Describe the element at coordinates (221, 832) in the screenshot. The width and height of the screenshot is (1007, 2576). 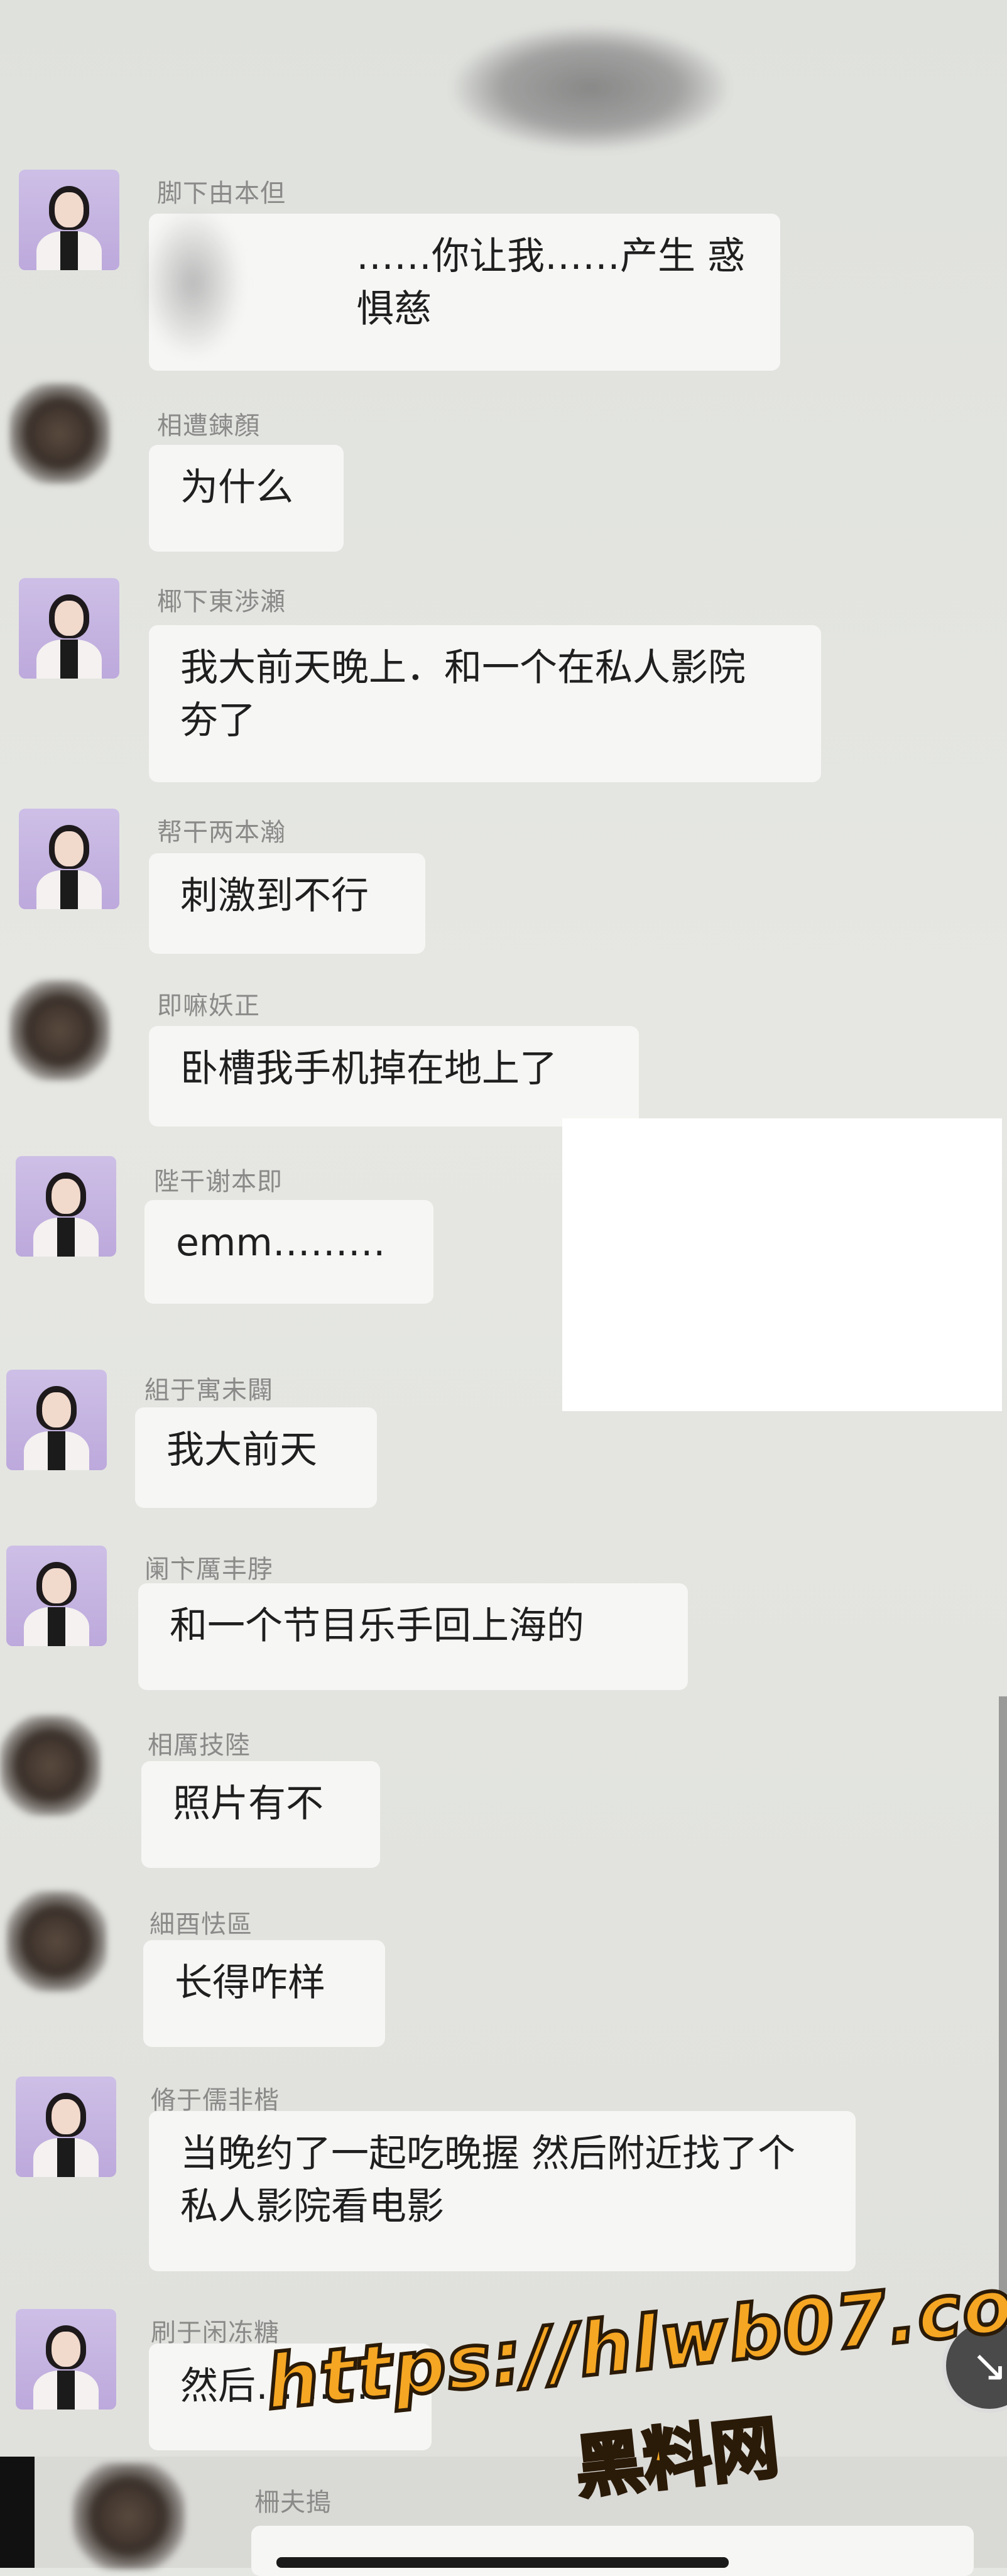
I see `sender-name: 帮干两本瀚` at that location.